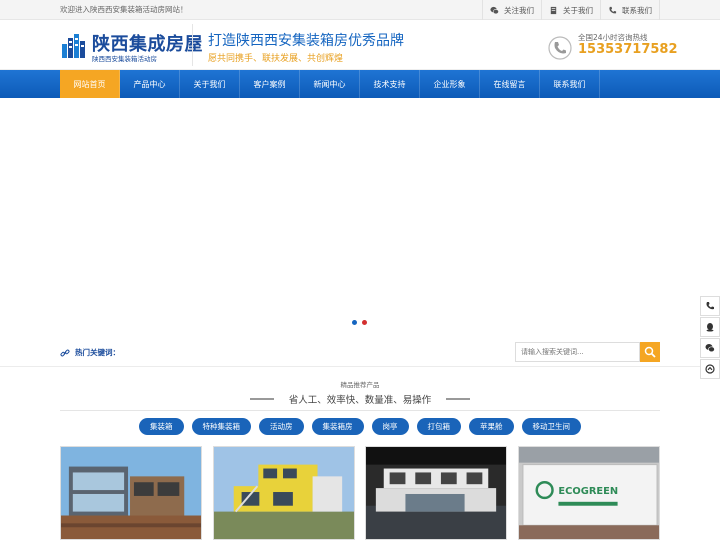 The image size is (720, 540). I want to click on search-button, so click(650, 352).